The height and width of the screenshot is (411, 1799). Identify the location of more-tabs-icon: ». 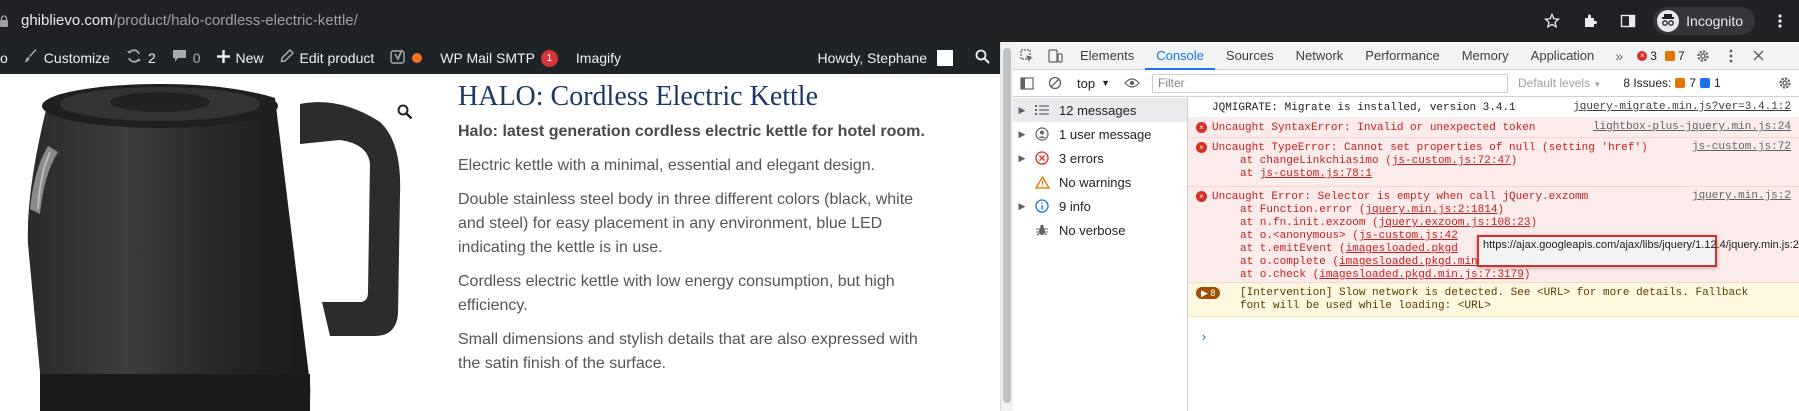
(1619, 56).